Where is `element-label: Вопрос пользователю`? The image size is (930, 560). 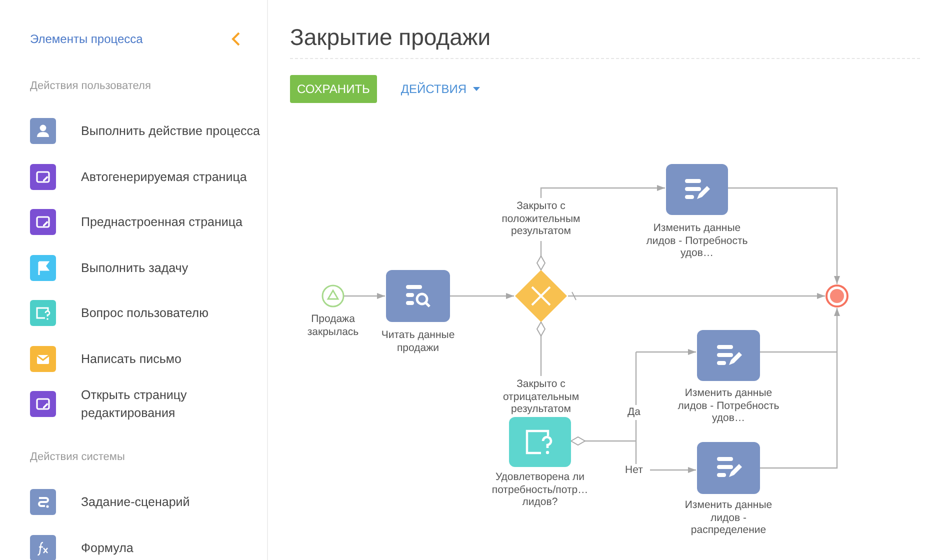
element-label: Вопрос пользователю is located at coordinates (144, 313).